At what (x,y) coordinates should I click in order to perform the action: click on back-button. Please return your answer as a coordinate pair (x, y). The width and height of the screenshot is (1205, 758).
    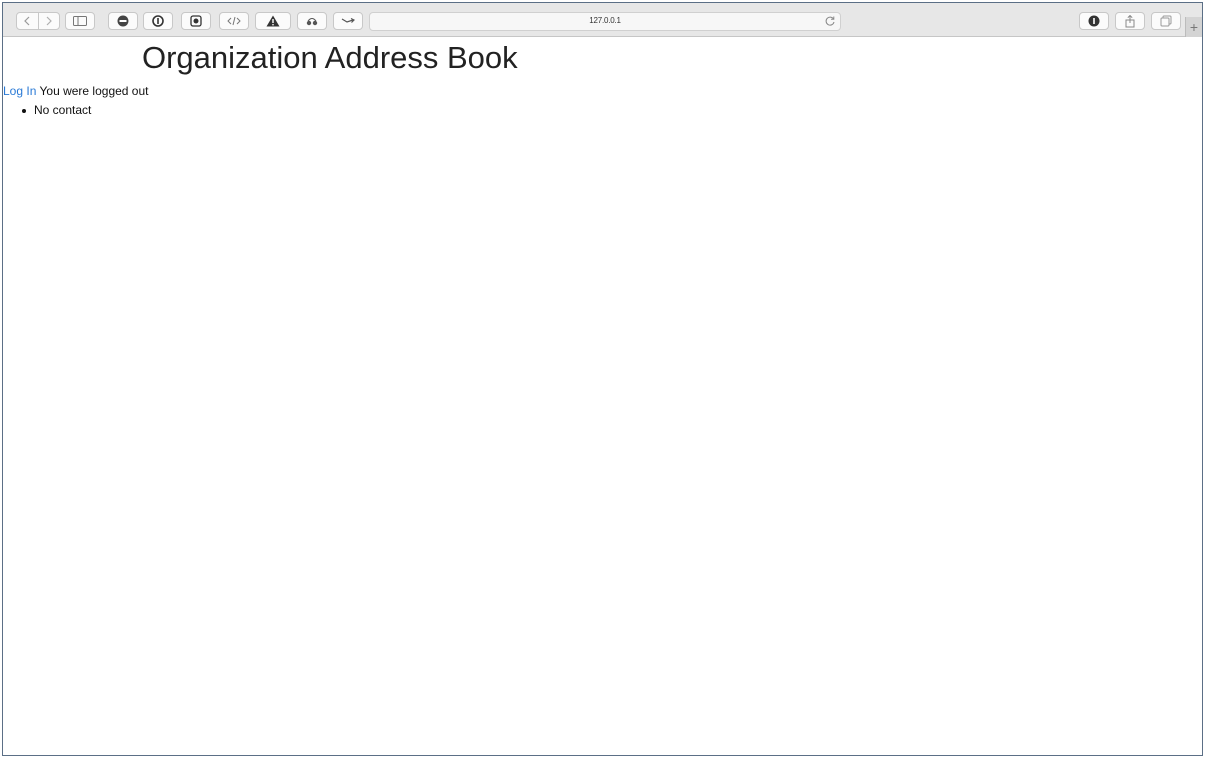
    Looking at the image, I should click on (27, 21).